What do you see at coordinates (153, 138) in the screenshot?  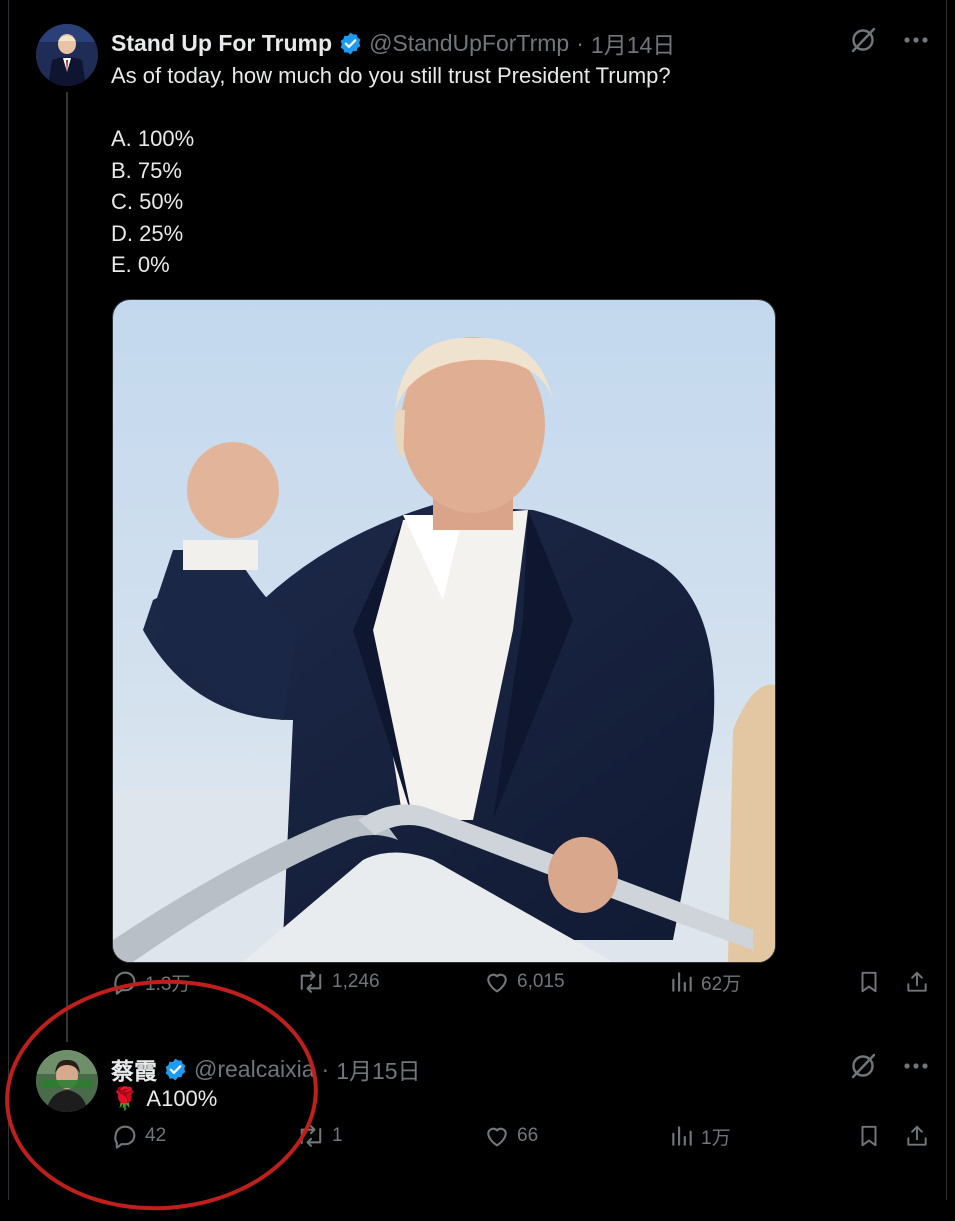 I see `post-text-line: A. 100%` at bounding box center [153, 138].